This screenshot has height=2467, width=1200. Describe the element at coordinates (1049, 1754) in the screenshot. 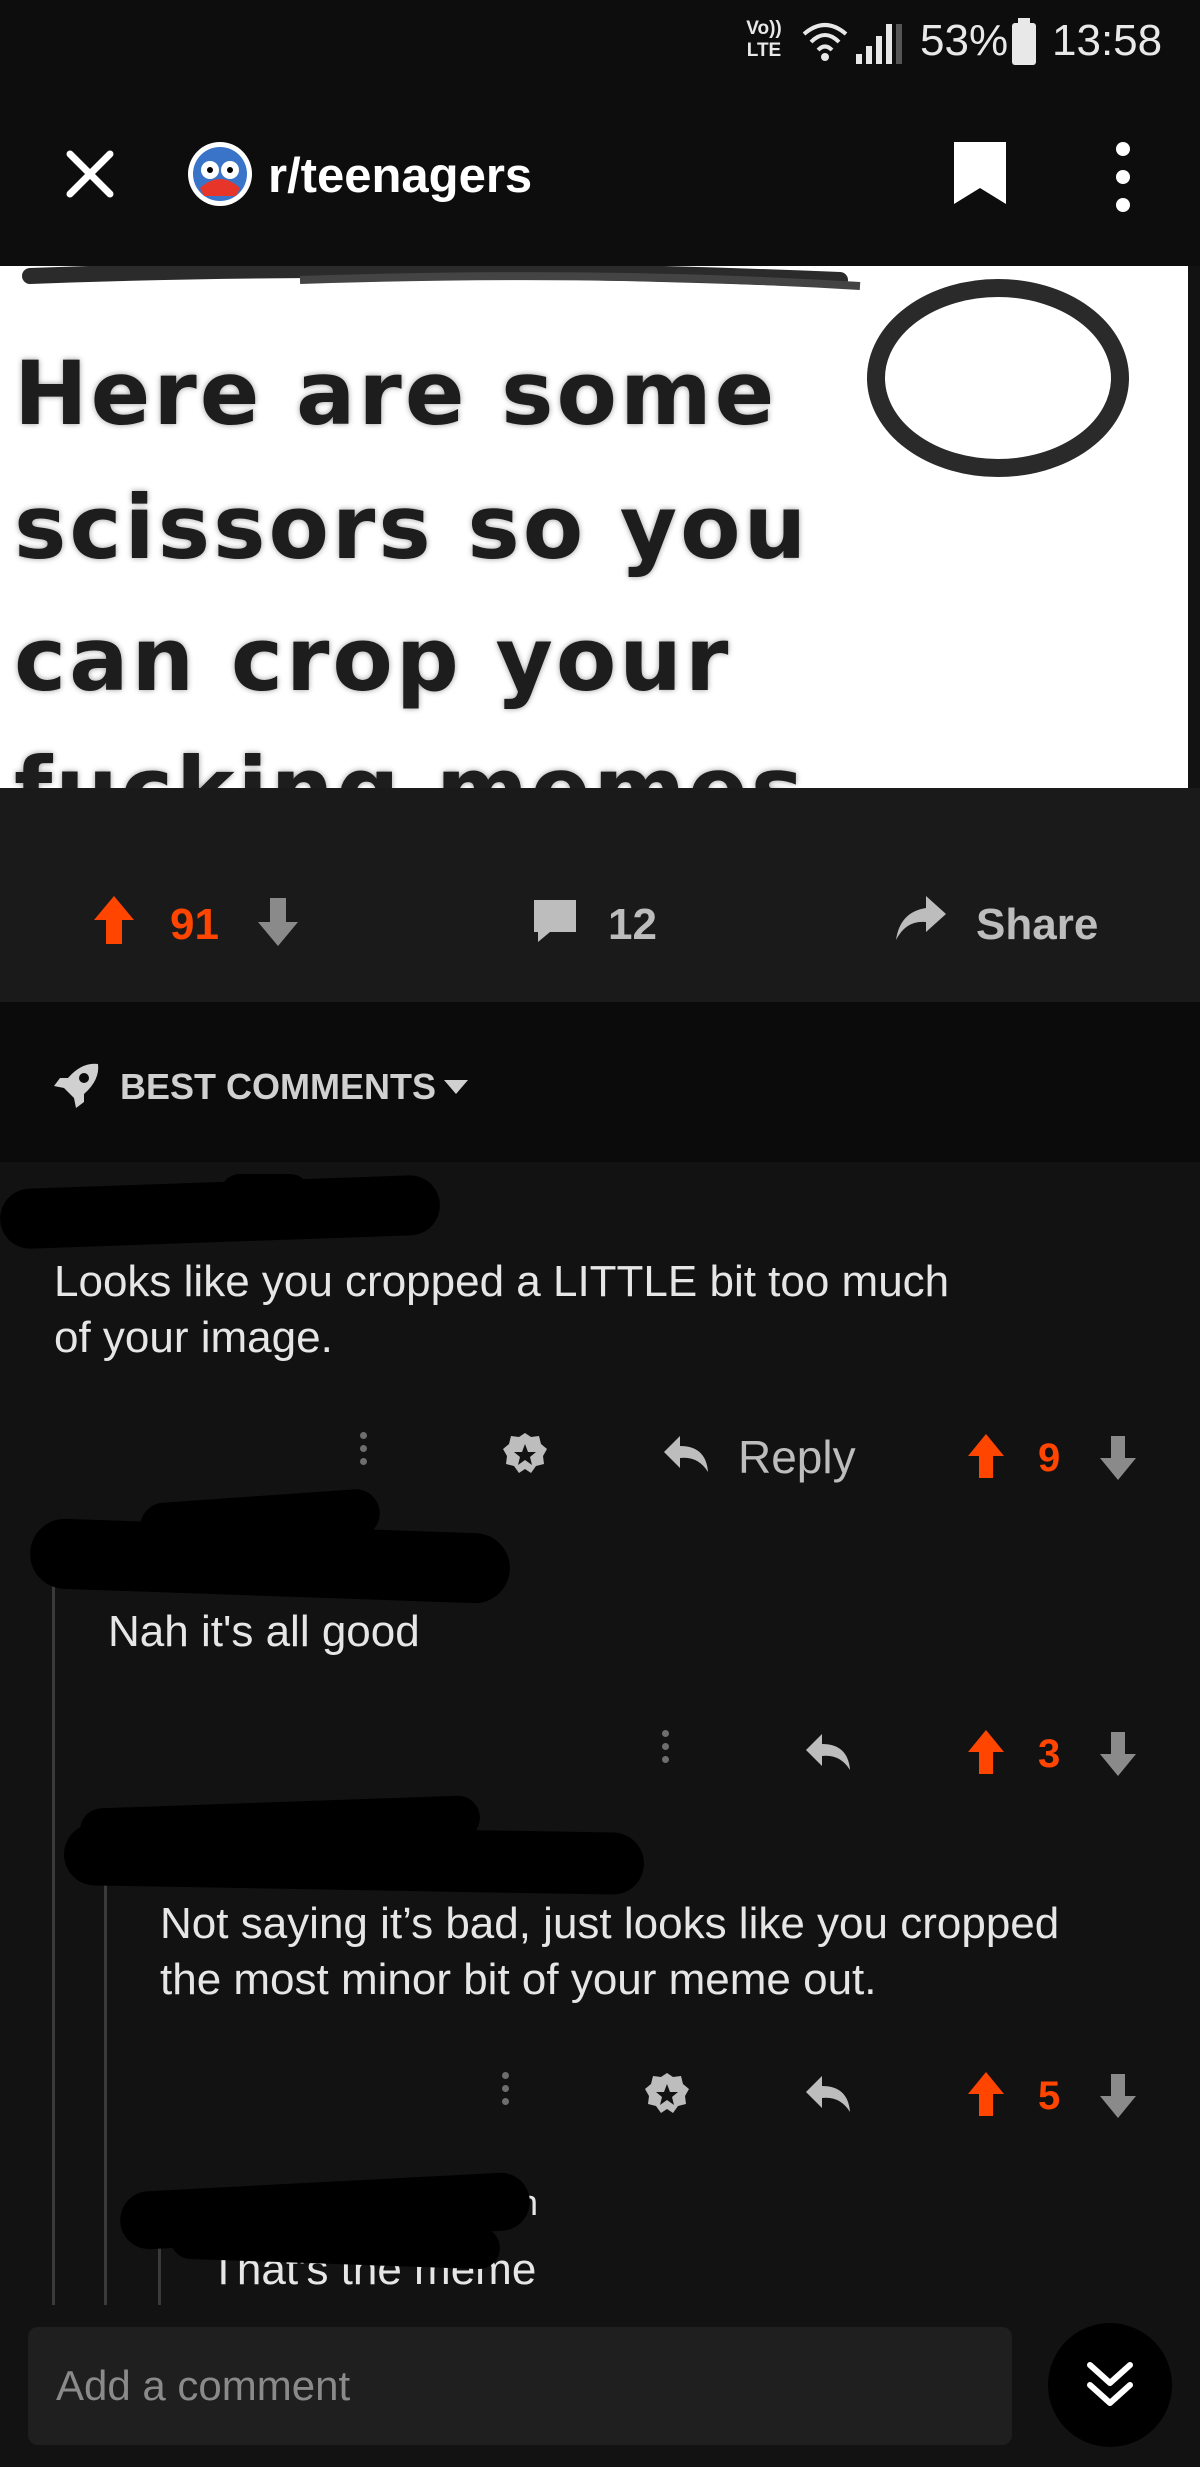

I see `comment-score: 3` at that location.